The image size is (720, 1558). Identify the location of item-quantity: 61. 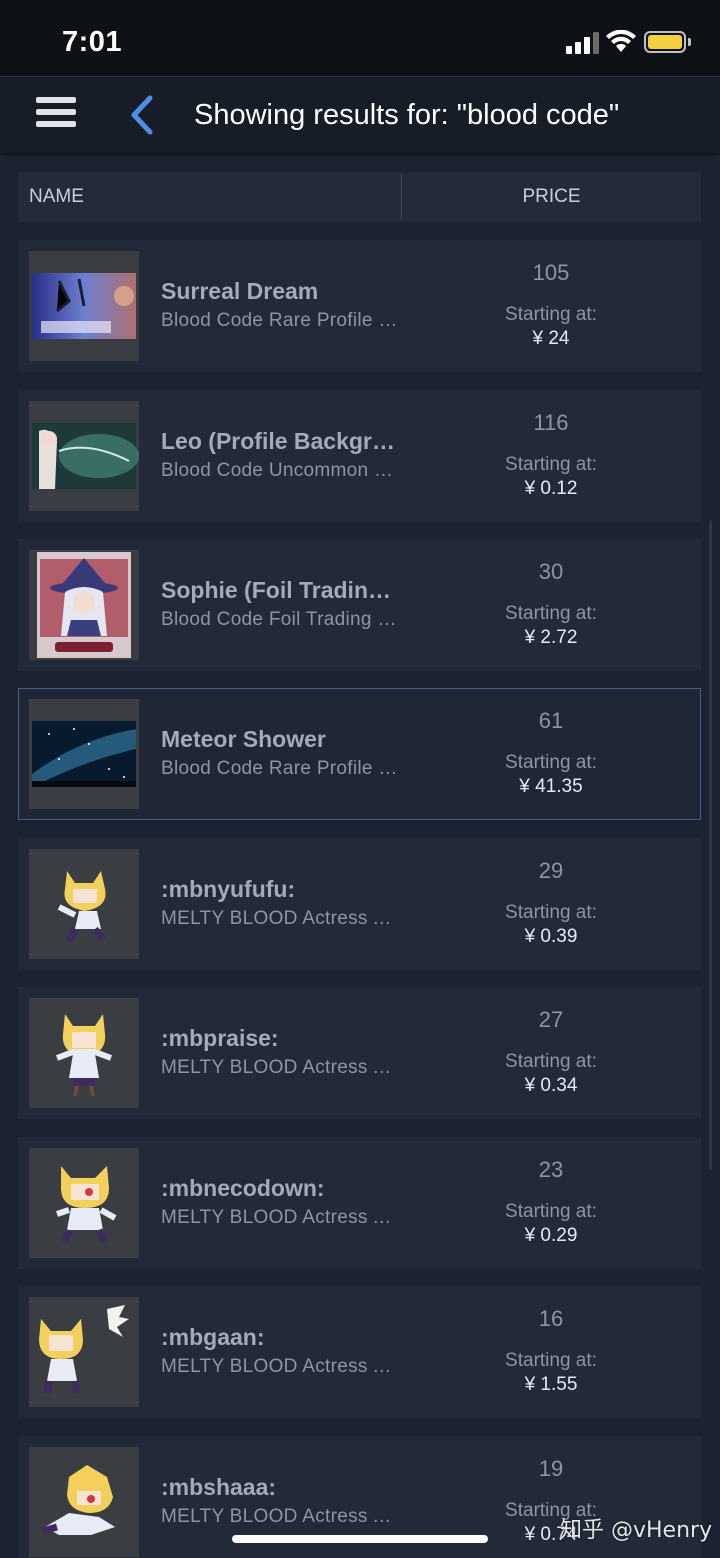
(551, 720).